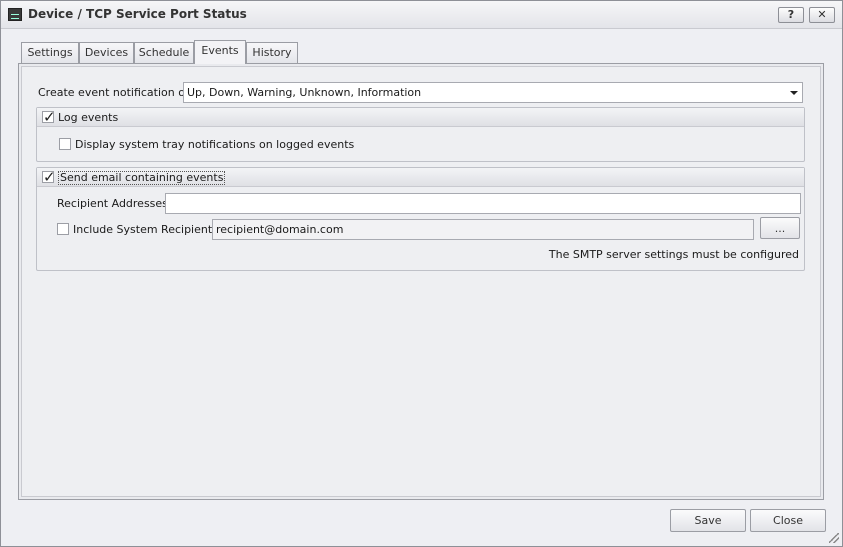 The width and height of the screenshot is (843, 547). Describe the element at coordinates (15, 14) in the screenshot. I see `device-monitor-icon` at that location.